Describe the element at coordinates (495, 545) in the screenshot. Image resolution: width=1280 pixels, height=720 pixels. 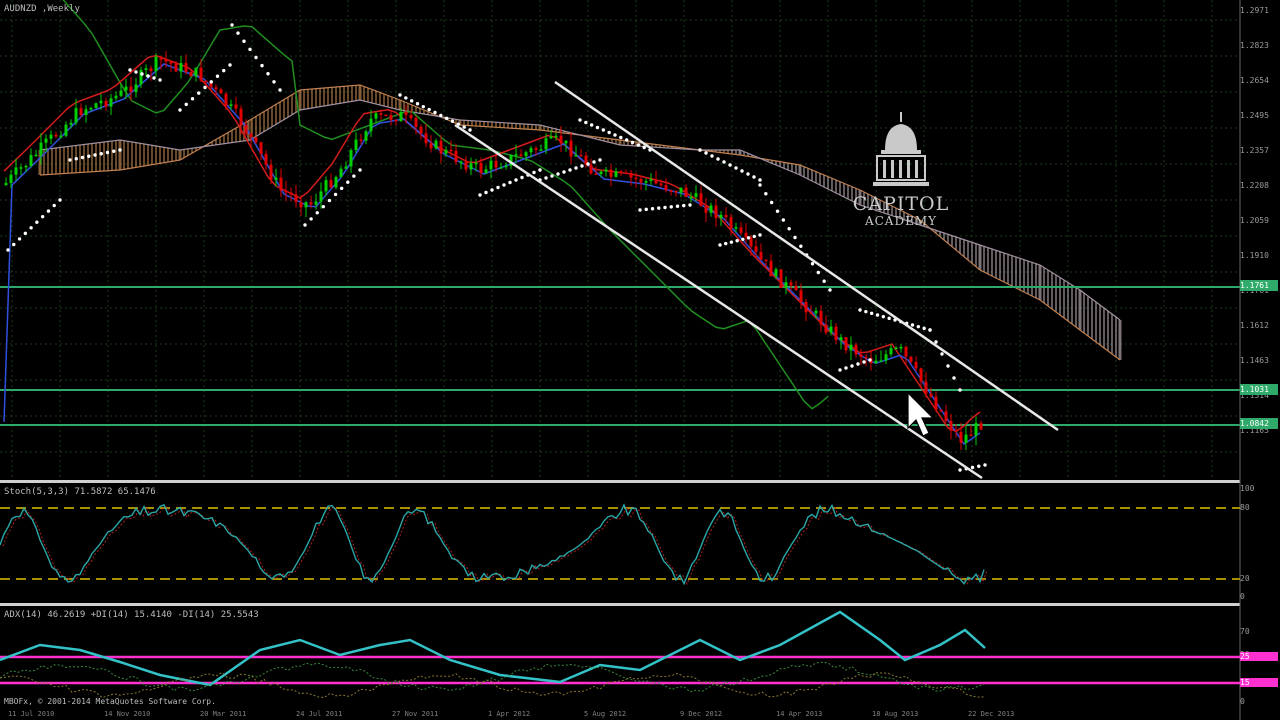
I see `stoch-d-line` at that location.